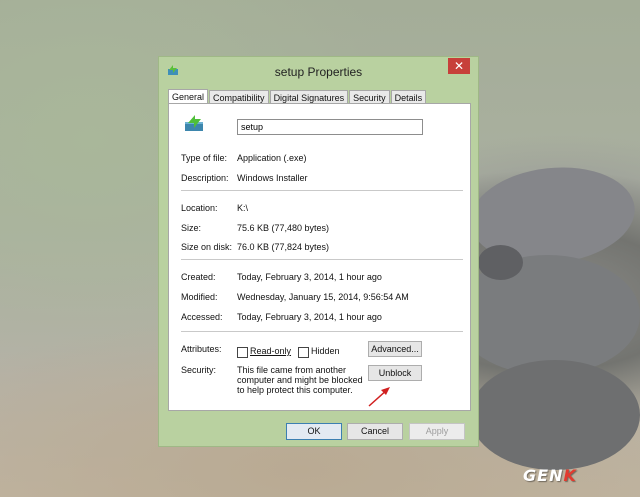 This screenshot has width=640, height=497. Describe the element at coordinates (283, 247) in the screenshot. I see `size-on-disk-value: 76.0 KB (77,824 bytes)` at that location.